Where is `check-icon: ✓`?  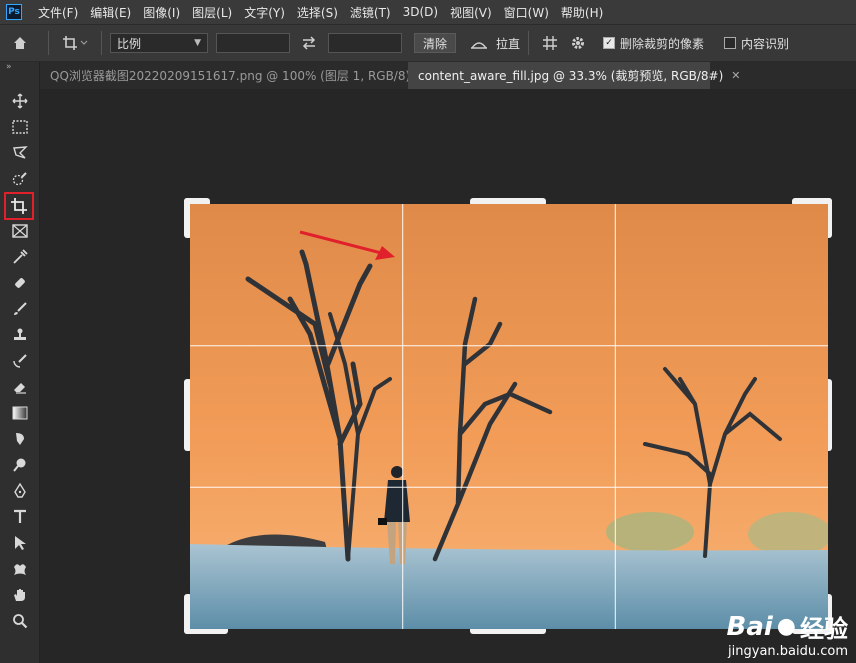
check-icon: ✓ is located at coordinates (609, 43).